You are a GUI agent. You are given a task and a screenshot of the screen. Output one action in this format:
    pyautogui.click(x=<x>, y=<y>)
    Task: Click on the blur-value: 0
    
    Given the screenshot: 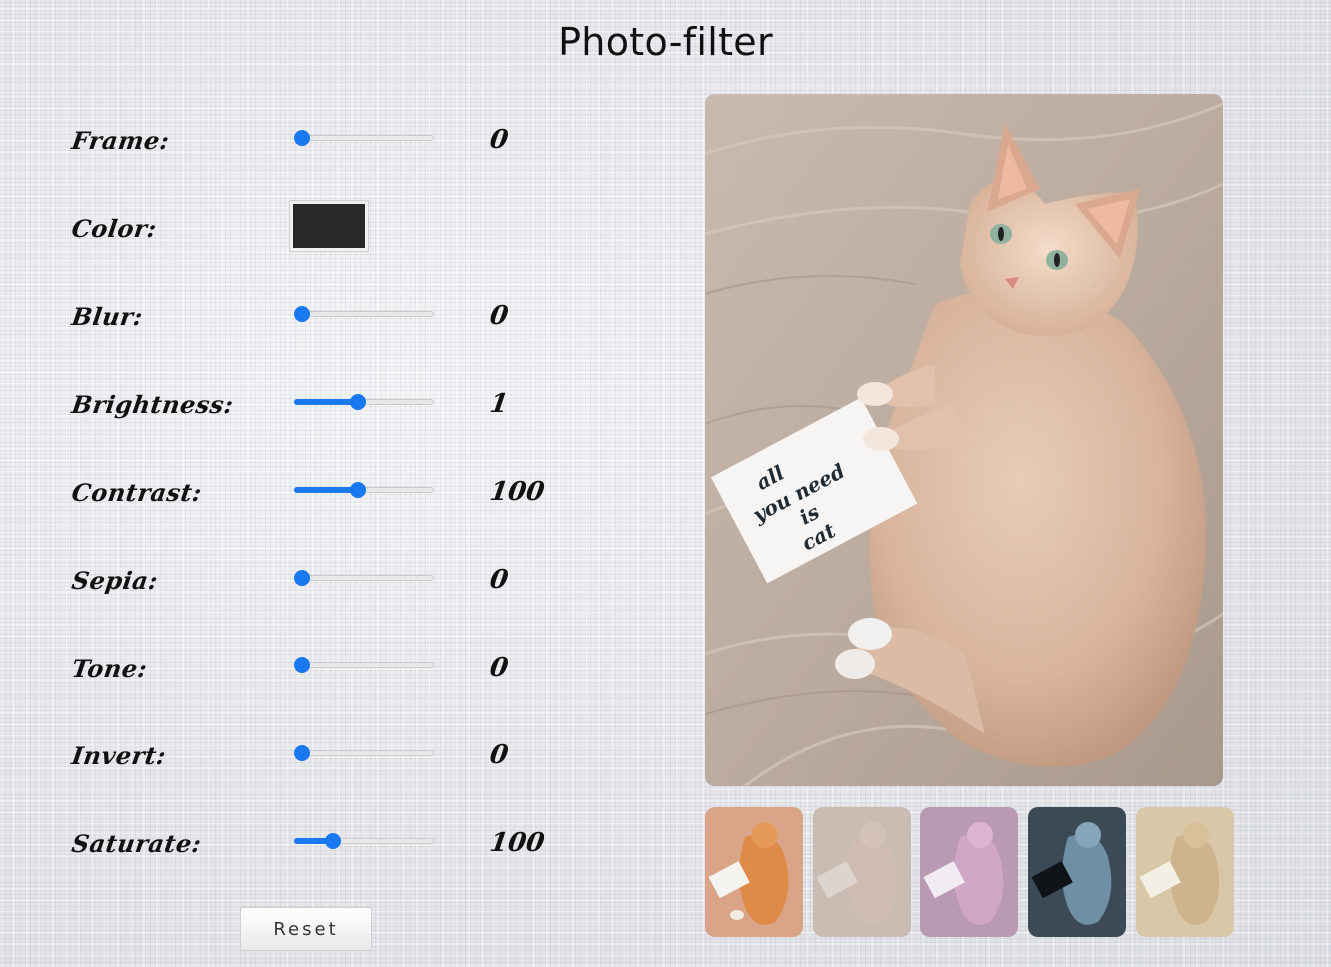 What is the action you would take?
    pyautogui.click(x=499, y=316)
    